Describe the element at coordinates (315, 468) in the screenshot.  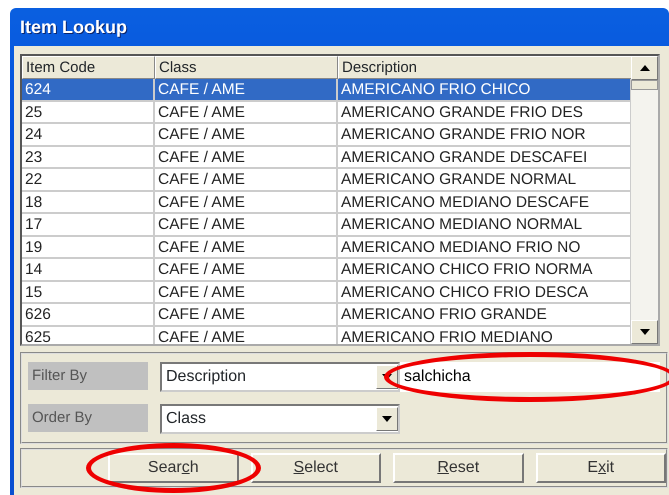
I see `dialog-button: Select` at that location.